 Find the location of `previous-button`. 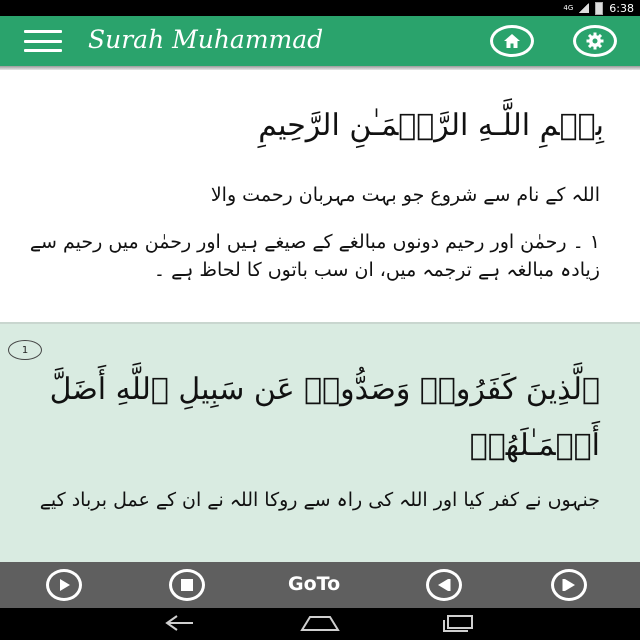

previous-button is located at coordinates (444, 585).